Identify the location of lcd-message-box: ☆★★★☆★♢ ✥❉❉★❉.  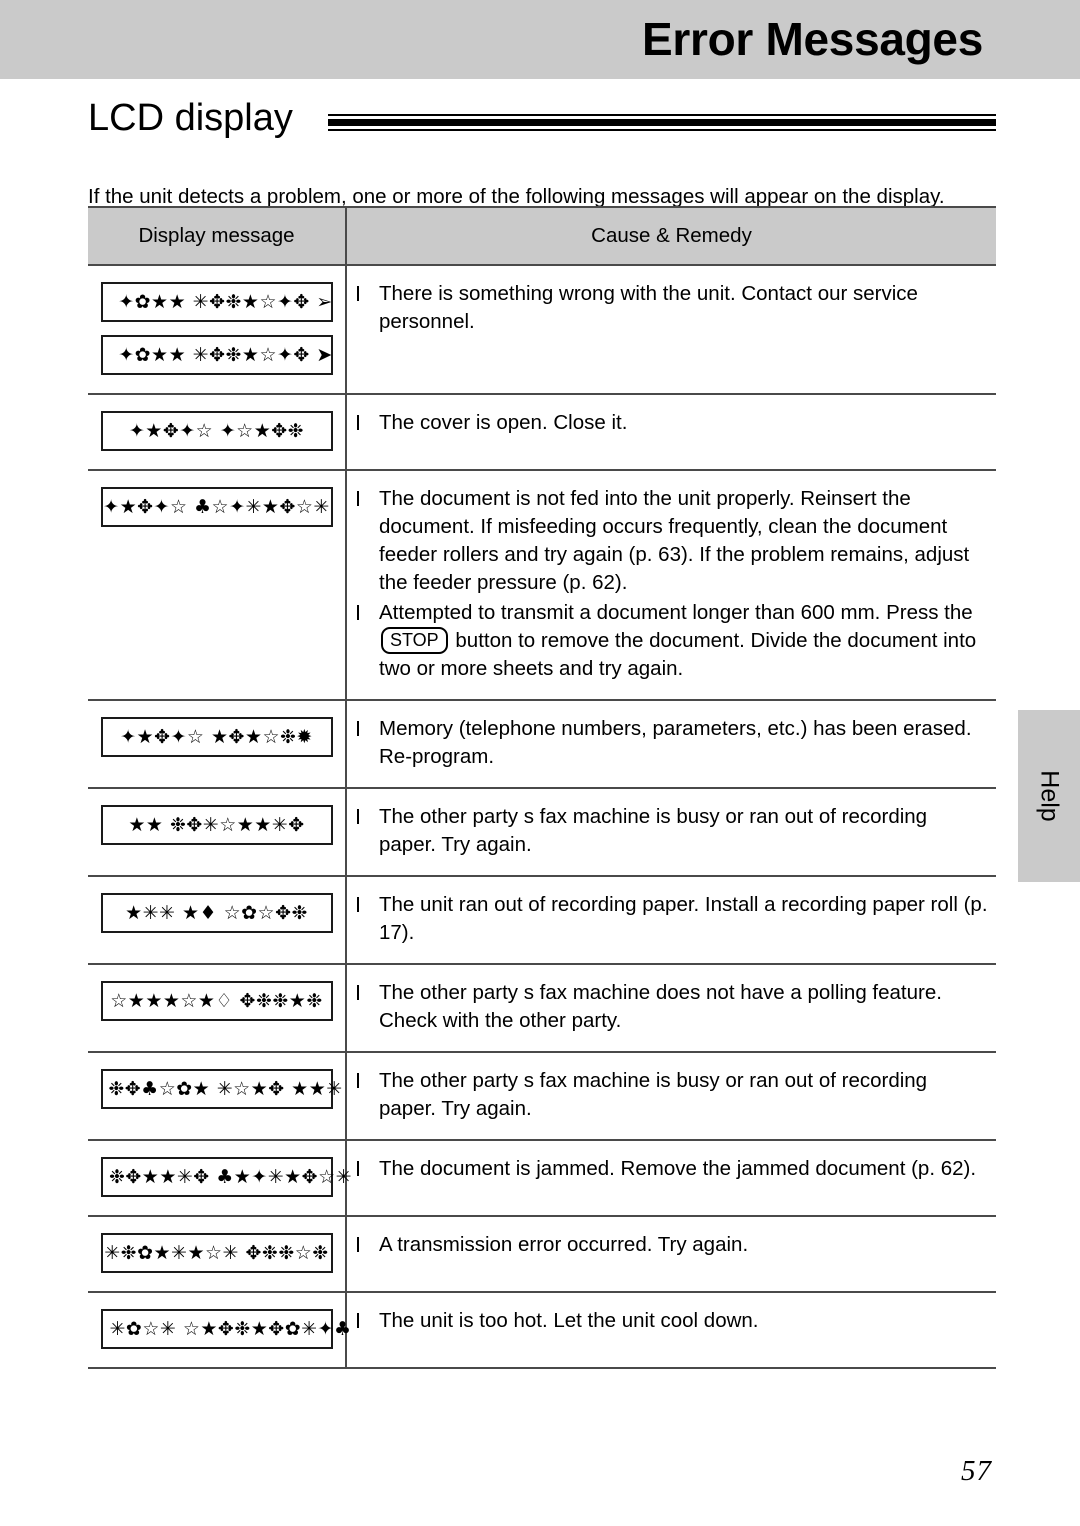
(216, 1001).